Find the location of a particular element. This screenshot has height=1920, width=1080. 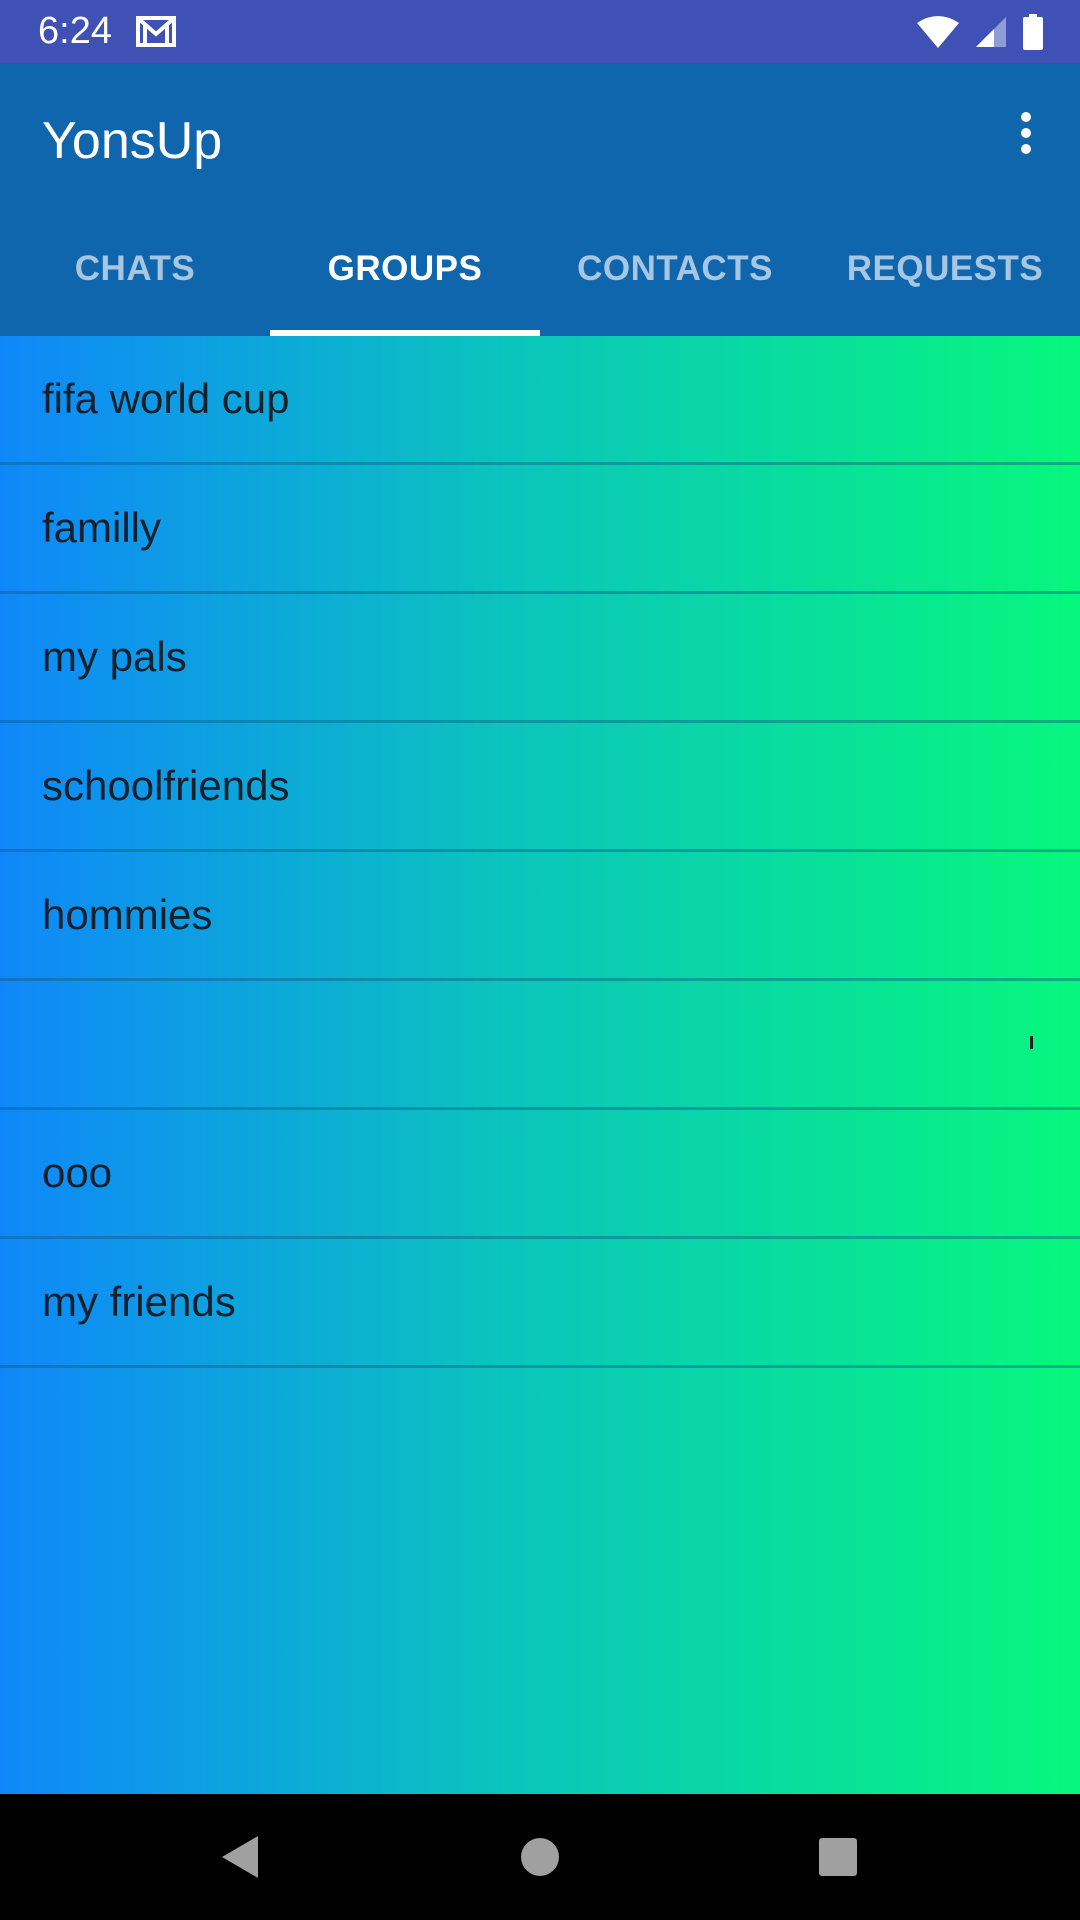

list-item-group: hommies is located at coordinates (540, 916).